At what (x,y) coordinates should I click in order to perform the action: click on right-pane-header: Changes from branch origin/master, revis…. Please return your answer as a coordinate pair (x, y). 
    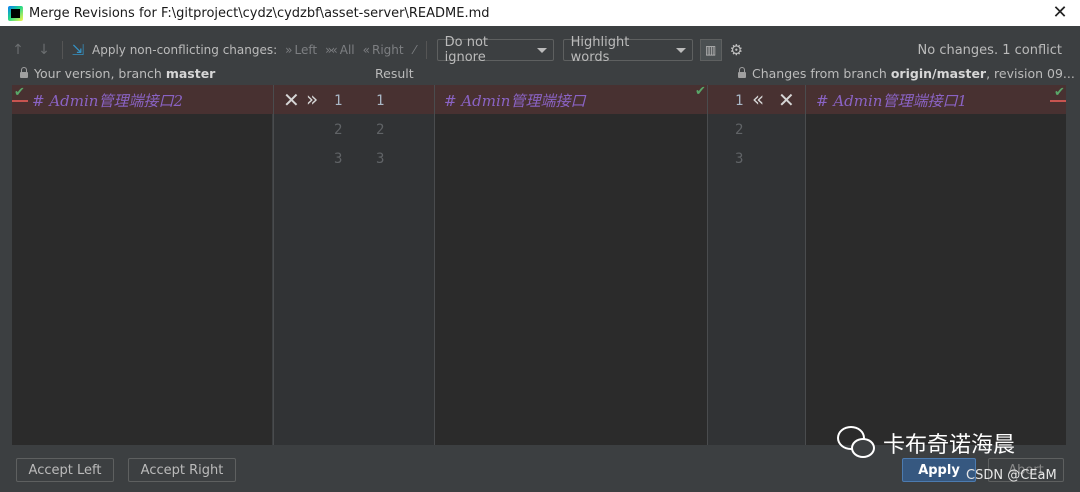
    Looking at the image, I should click on (906, 73).